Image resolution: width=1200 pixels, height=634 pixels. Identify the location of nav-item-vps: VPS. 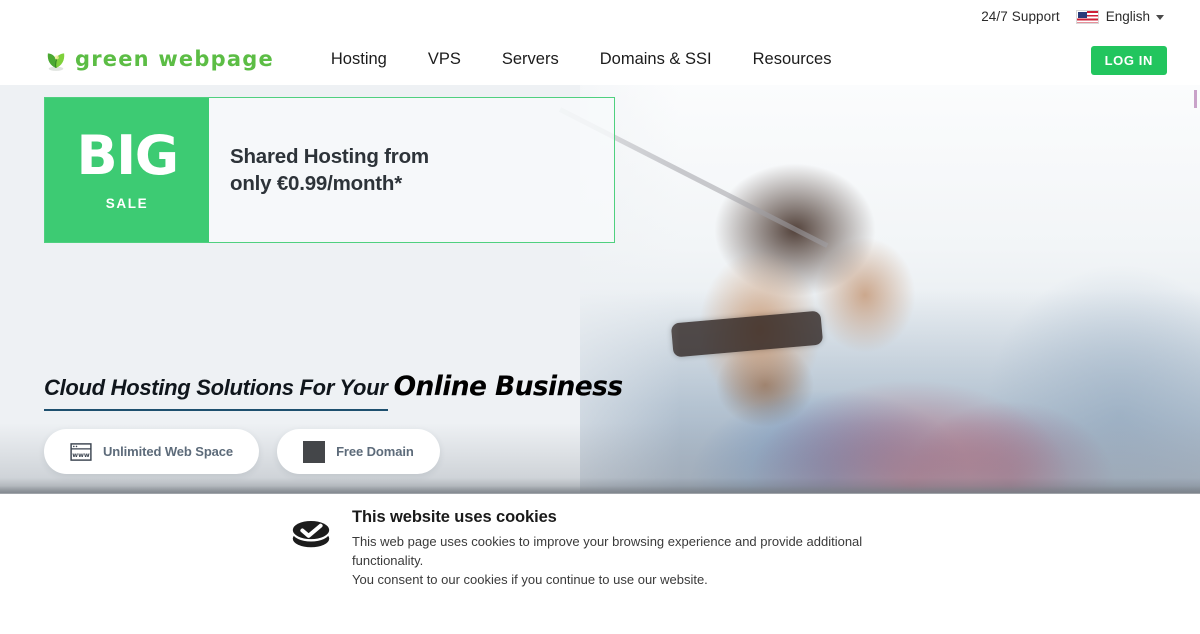
(444, 59).